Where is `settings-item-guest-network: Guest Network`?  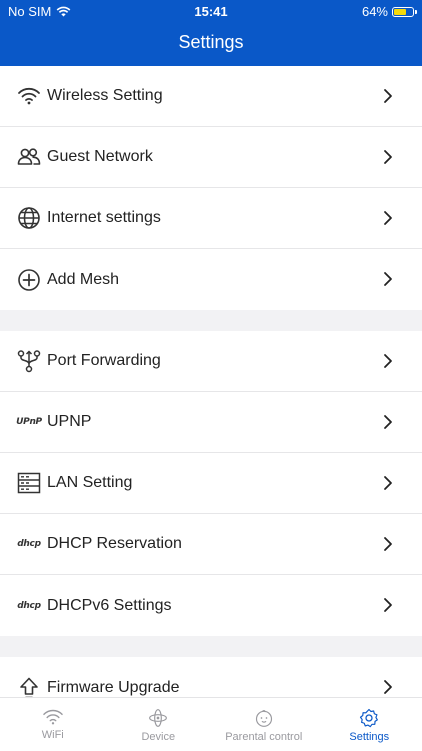
settings-item-guest-network: Guest Network is located at coordinates (211, 157).